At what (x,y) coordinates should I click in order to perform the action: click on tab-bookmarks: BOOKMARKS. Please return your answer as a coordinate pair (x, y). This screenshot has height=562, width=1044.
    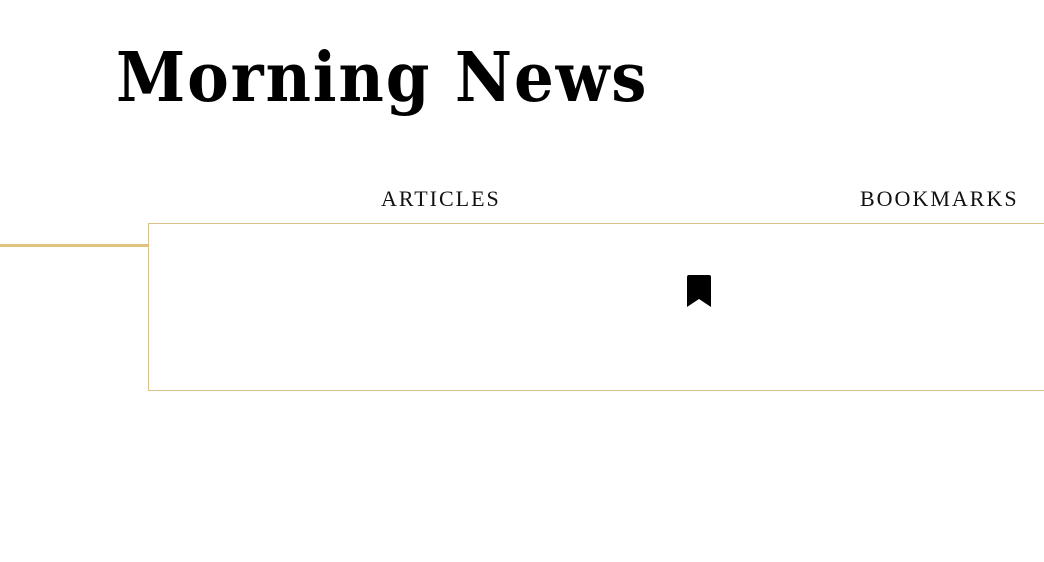
    Looking at the image, I should click on (939, 199).